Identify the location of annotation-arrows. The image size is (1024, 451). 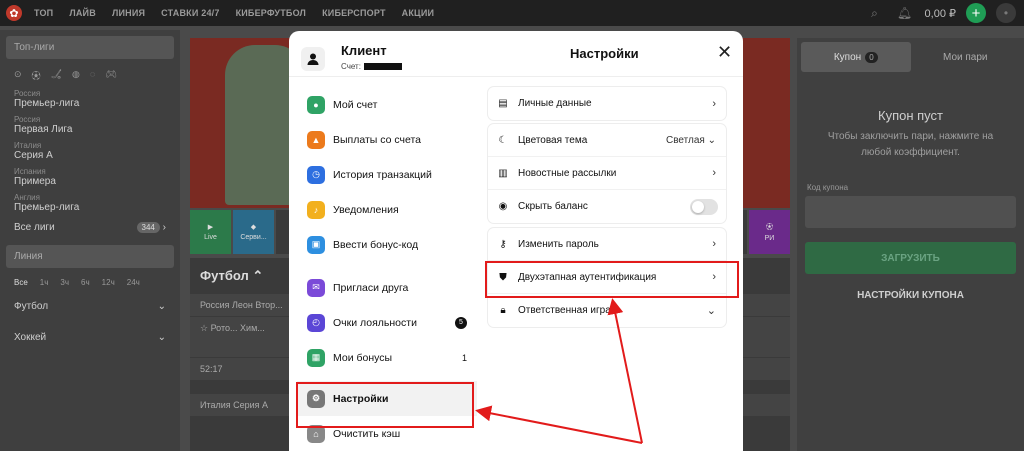
(559, 371).